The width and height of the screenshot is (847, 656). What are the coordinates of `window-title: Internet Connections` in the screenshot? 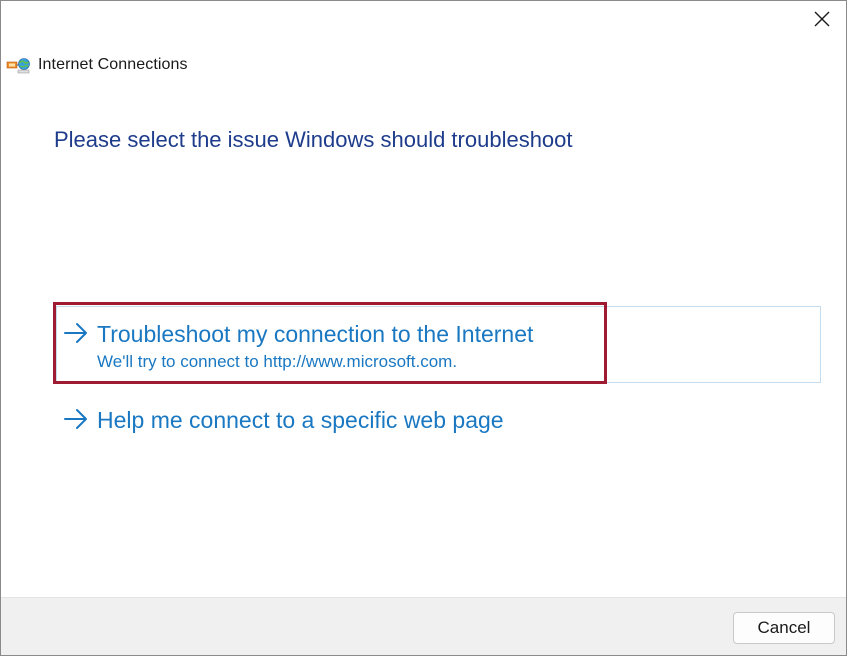 It's located at (113, 64).